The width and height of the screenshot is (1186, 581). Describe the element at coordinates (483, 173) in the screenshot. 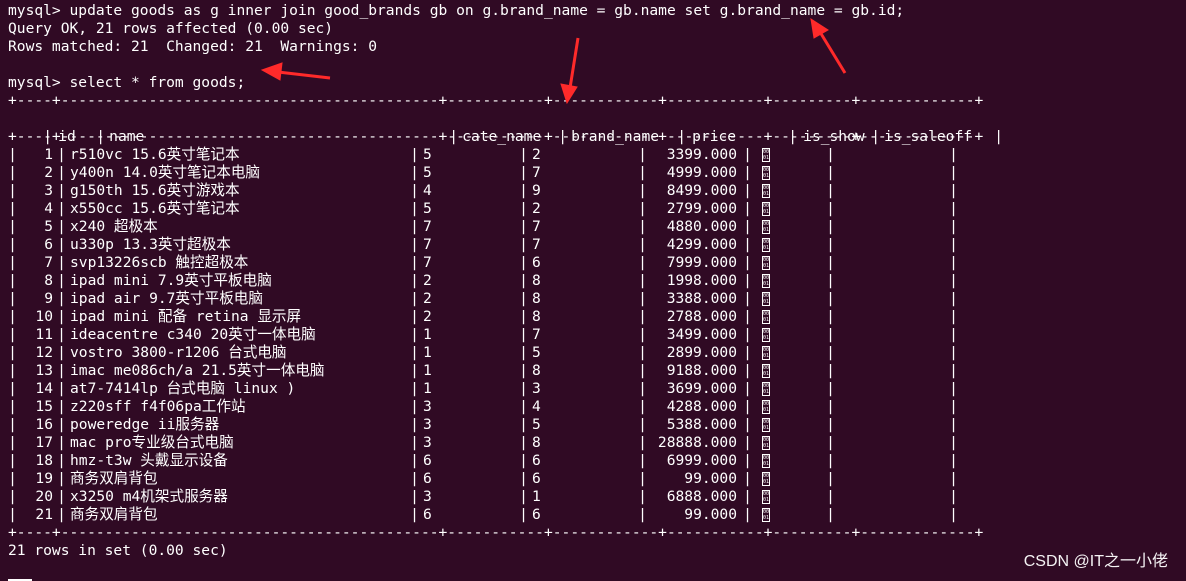

I see `table-row: | 2 | y400n 14.0英寸笔记本电脑 | 5 | 7 | 4999.000 | 00 01 | |` at that location.